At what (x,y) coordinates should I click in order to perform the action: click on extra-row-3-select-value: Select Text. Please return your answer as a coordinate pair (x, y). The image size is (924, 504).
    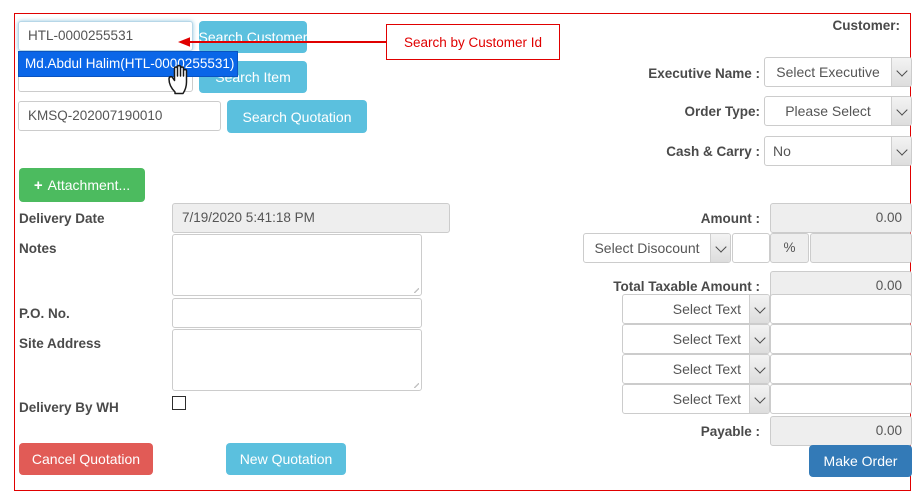
    Looking at the image, I should click on (706, 399).